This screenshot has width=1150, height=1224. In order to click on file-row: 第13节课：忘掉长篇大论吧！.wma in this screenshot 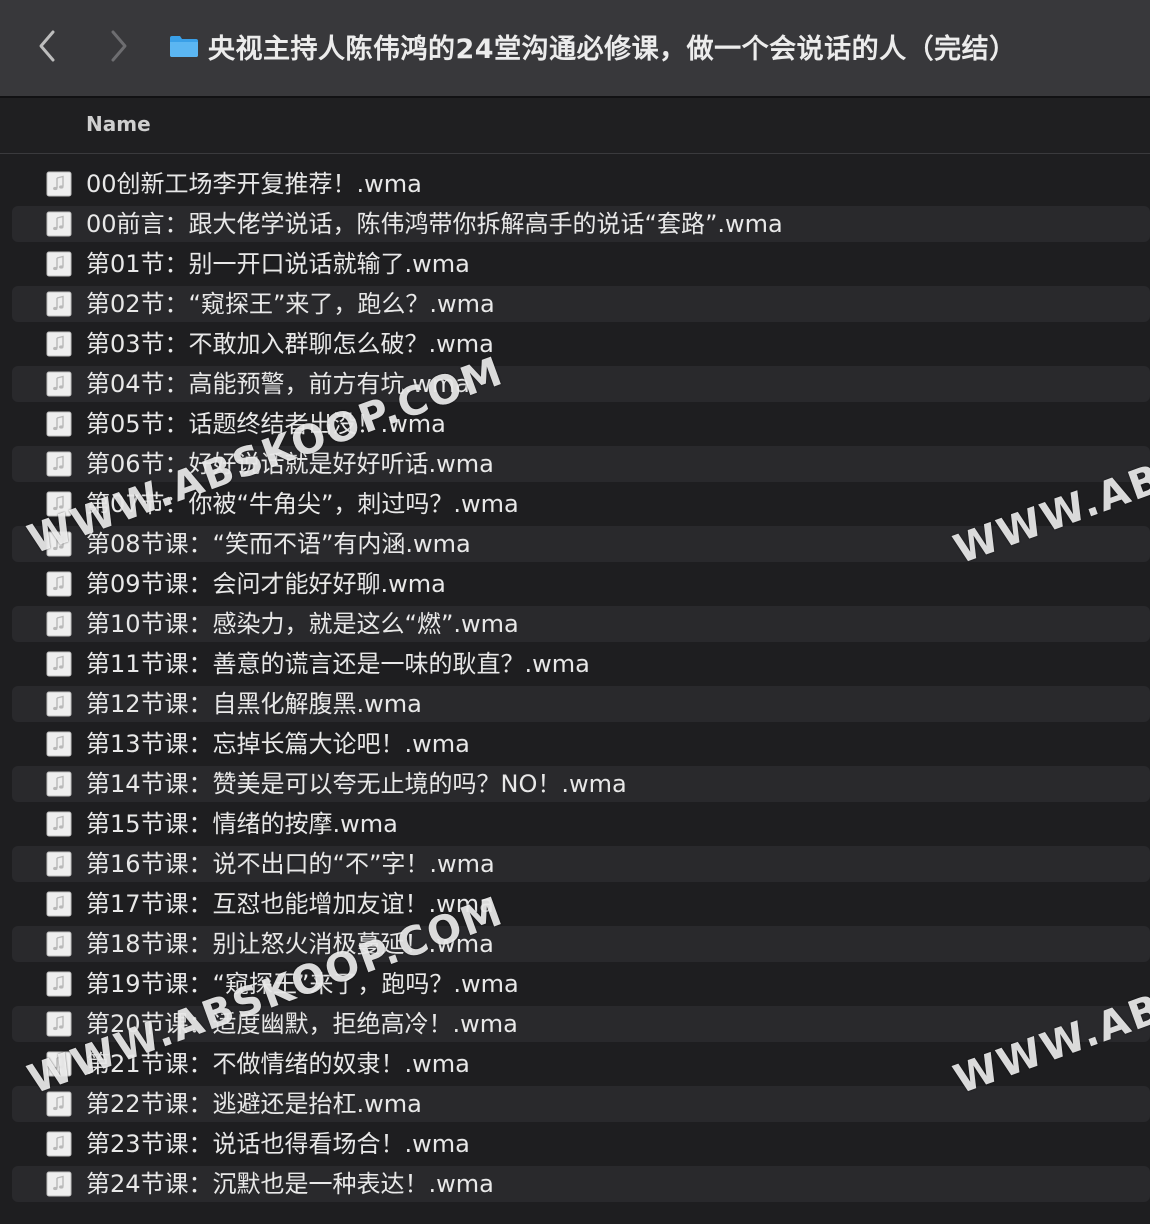, I will do `click(575, 744)`.